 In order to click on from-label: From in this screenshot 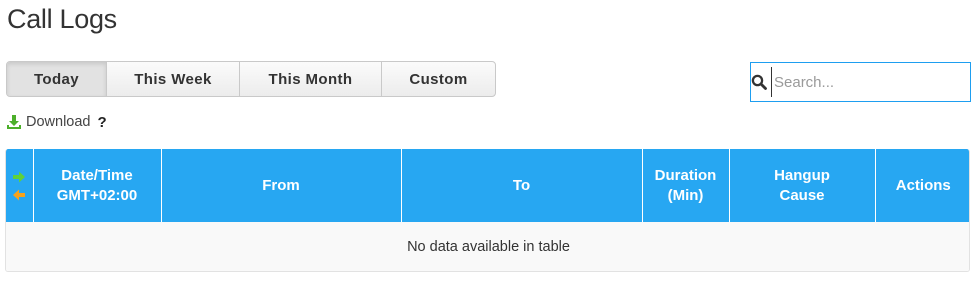, I will do `click(281, 185)`.